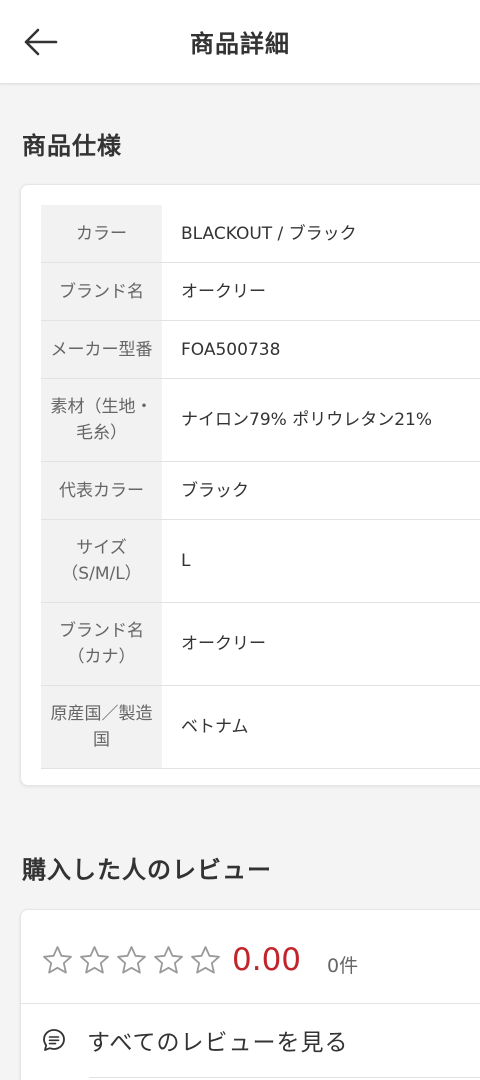 The height and width of the screenshot is (1080, 480). I want to click on spec-row: ブランド名 オークリー, so click(260, 292).